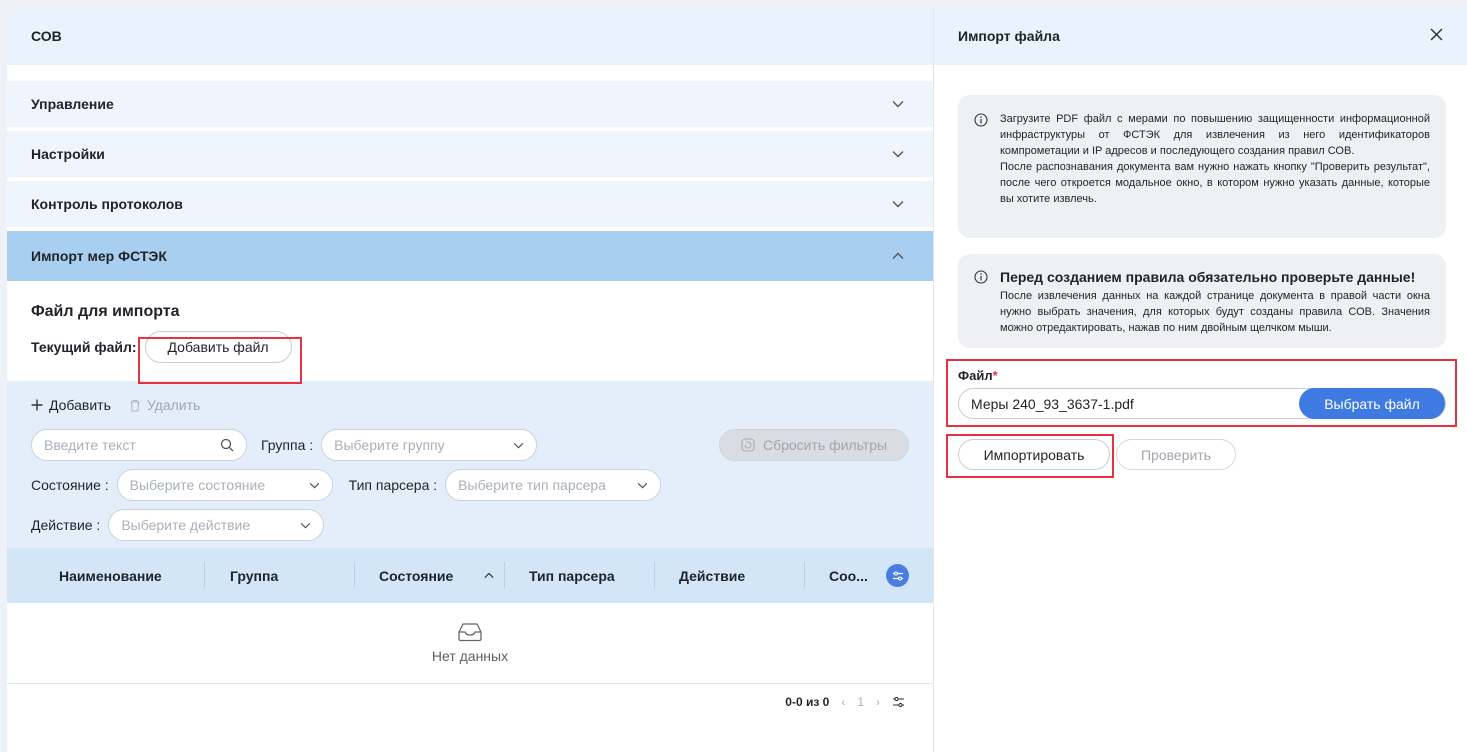 This screenshot has width=1467, height=752. I want to click on accordion-label: Импорт мер ФСТЭК, so click(99, 256).